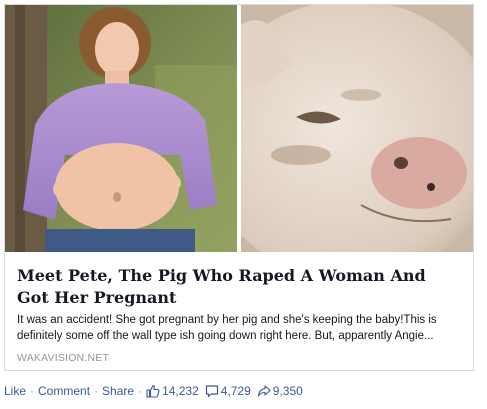 This screenshot has width=487, height=409. Describe the element at coordinates (235, 391) in the screenshot. I see `comment-count-value: 4,729` at that location.